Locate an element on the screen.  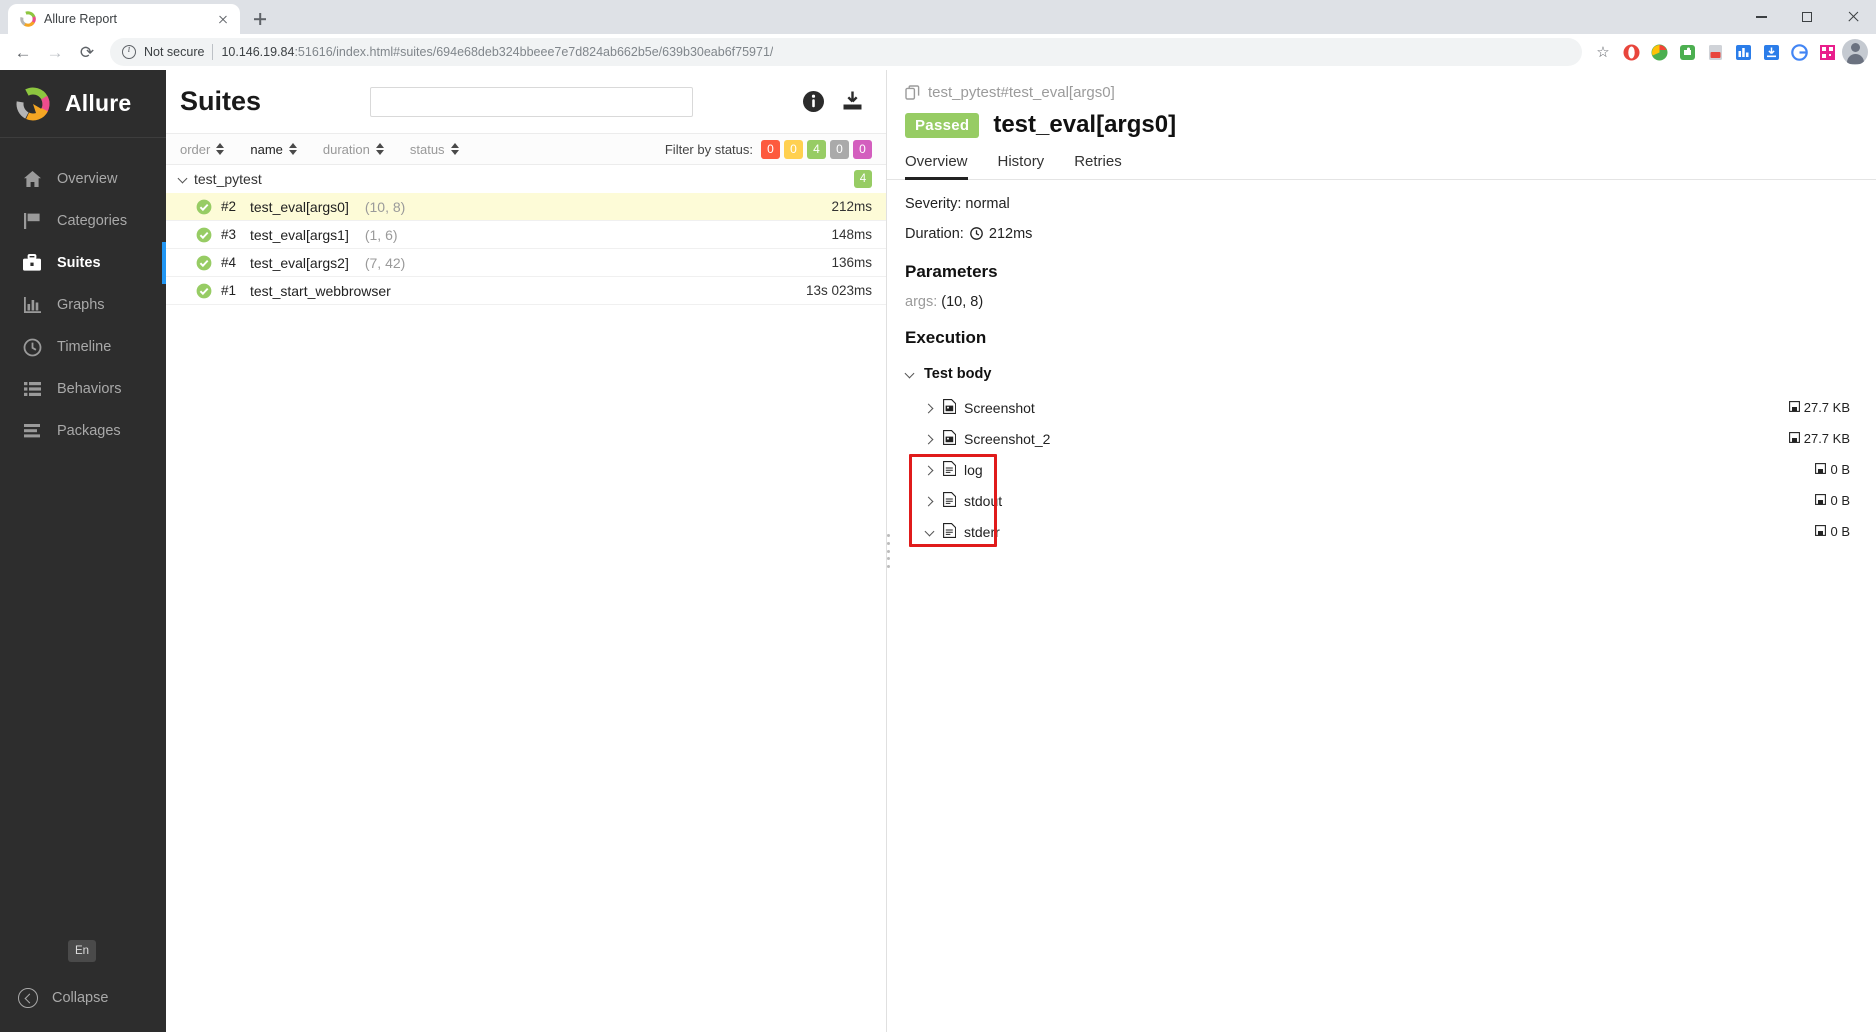
sidebar-item-packages: Packages is located at coordinates (83, 431).